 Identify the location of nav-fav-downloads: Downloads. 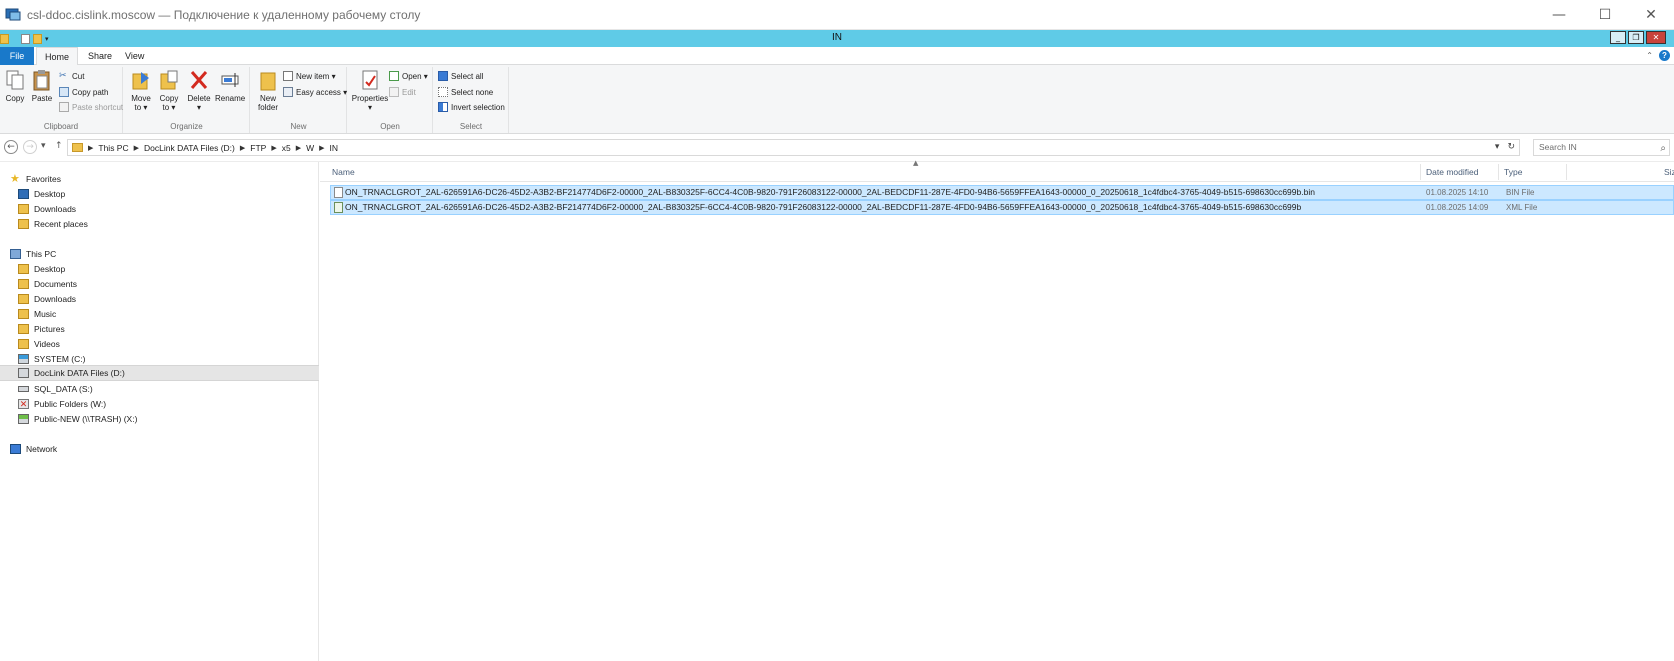
(159, 208).